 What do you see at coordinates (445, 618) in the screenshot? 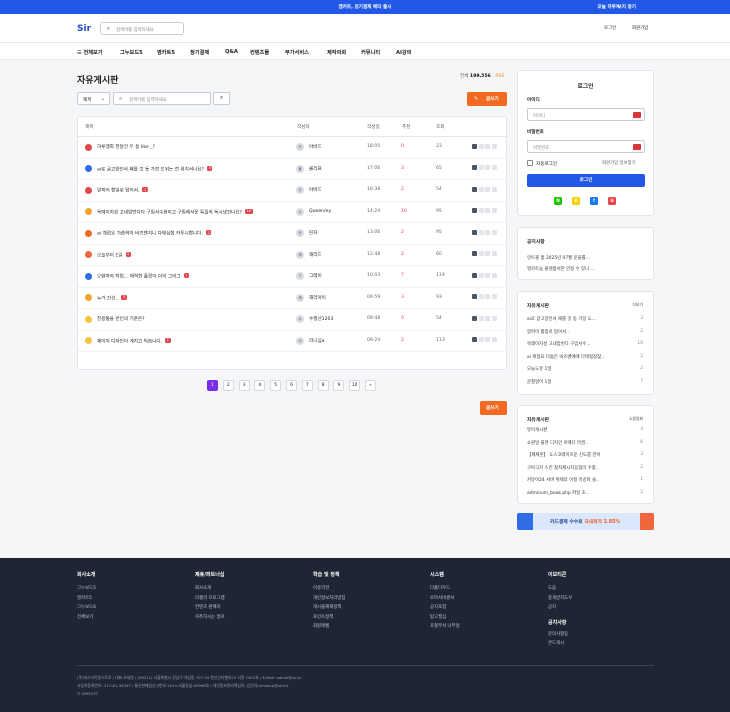
I see `footer-link: 탐고필심` at bounding box center [445, 618].